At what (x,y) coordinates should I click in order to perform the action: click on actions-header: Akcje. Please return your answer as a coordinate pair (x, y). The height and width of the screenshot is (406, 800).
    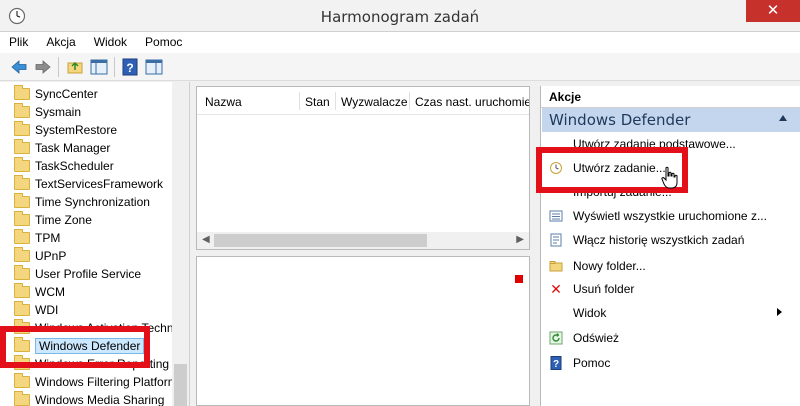
    Looking at the image, I should click on (670, 97).